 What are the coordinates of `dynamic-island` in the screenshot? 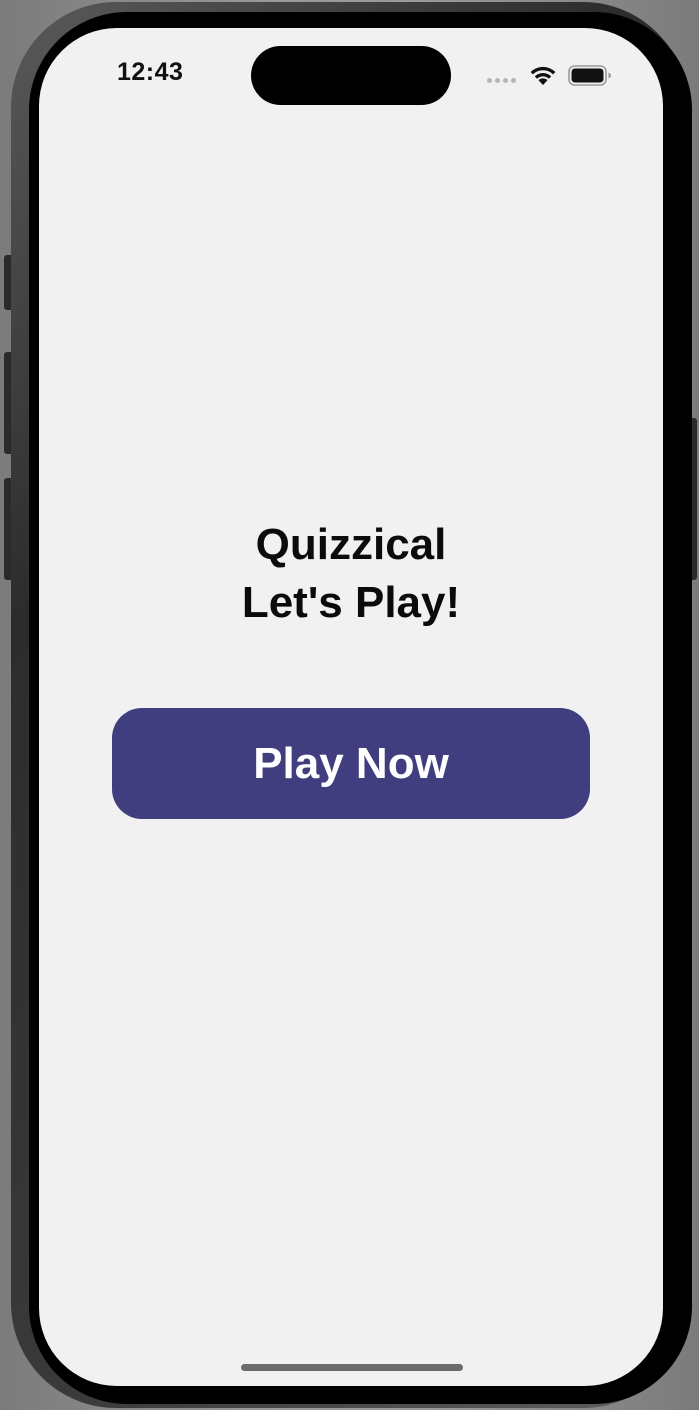 It's located at (351, 75).